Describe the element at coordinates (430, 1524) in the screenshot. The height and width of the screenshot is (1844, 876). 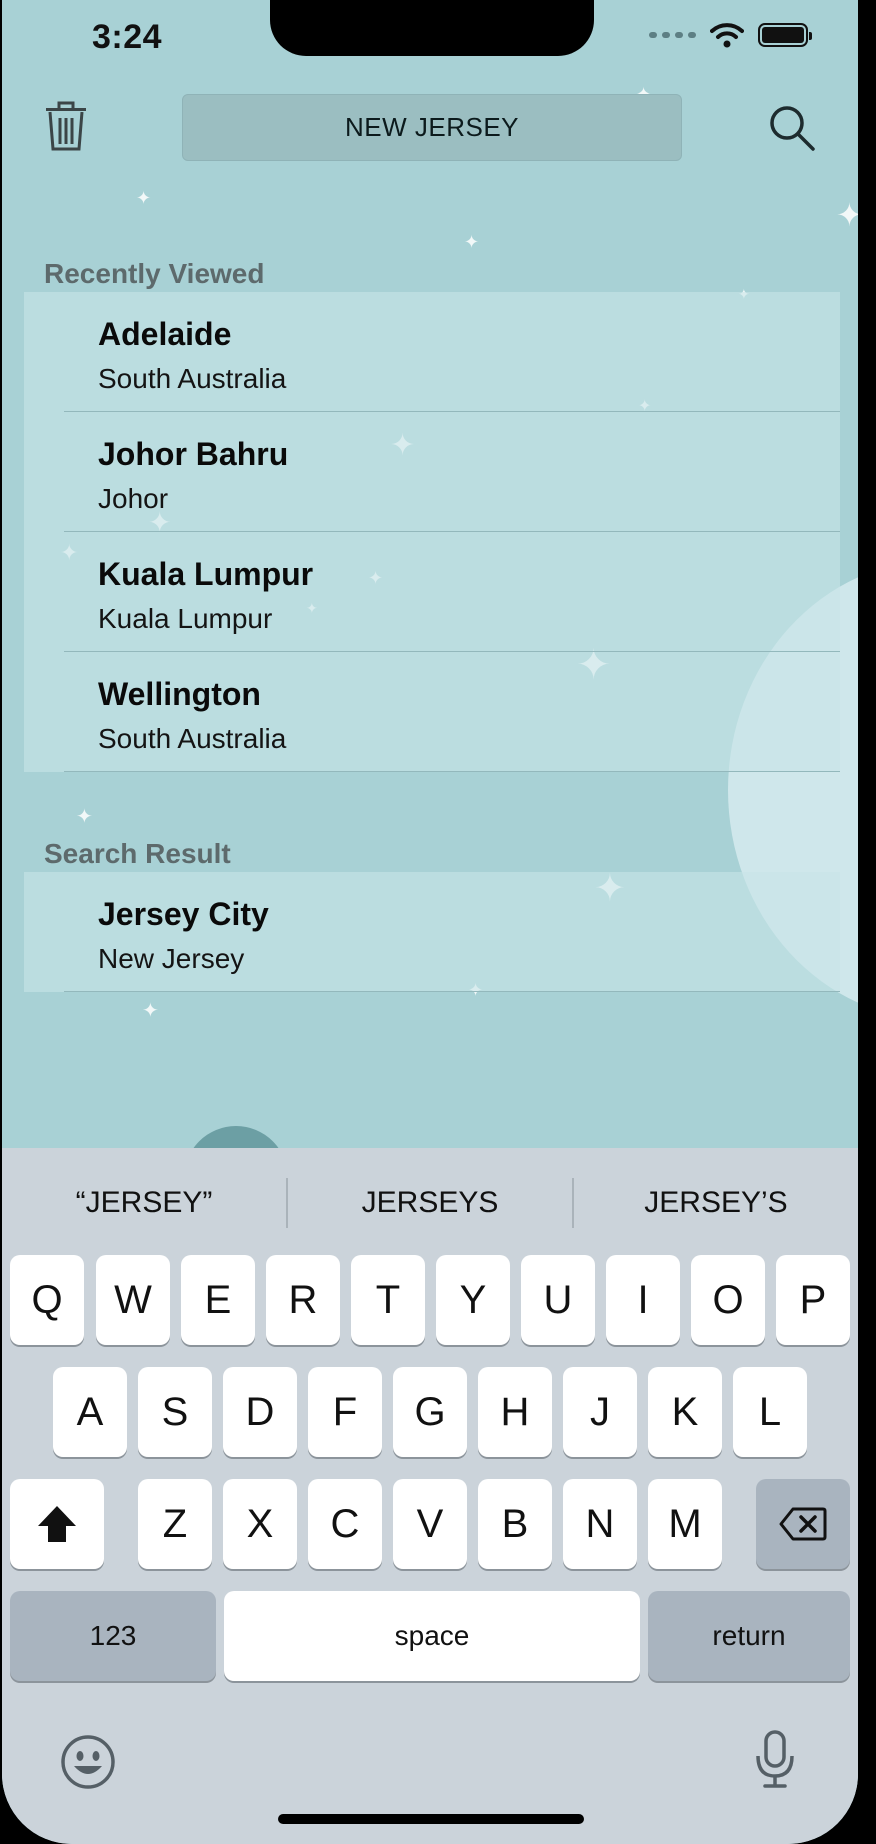
I see `key-v: V` at that location.